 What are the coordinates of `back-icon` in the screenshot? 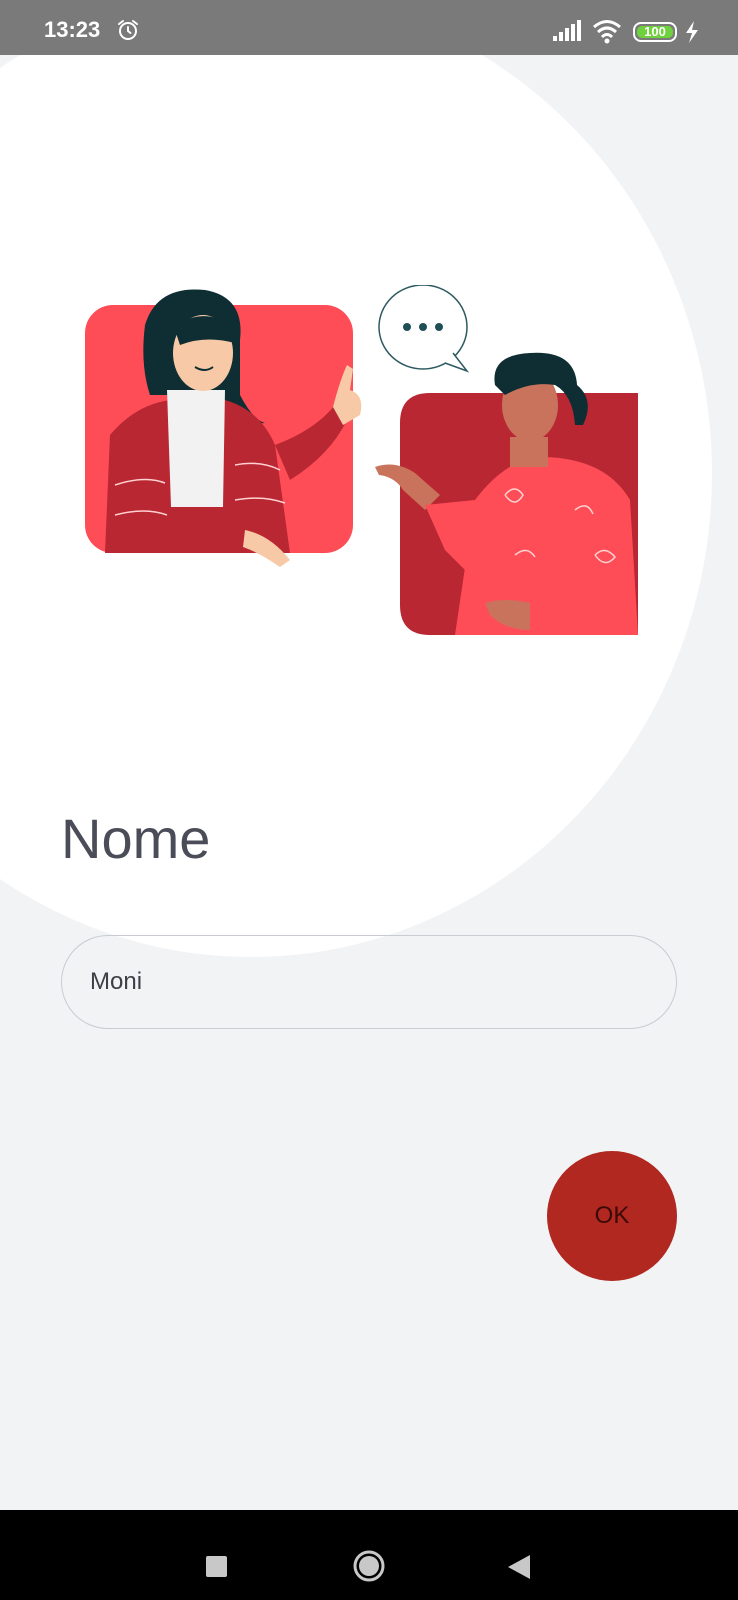 It's located at (519, 1567).